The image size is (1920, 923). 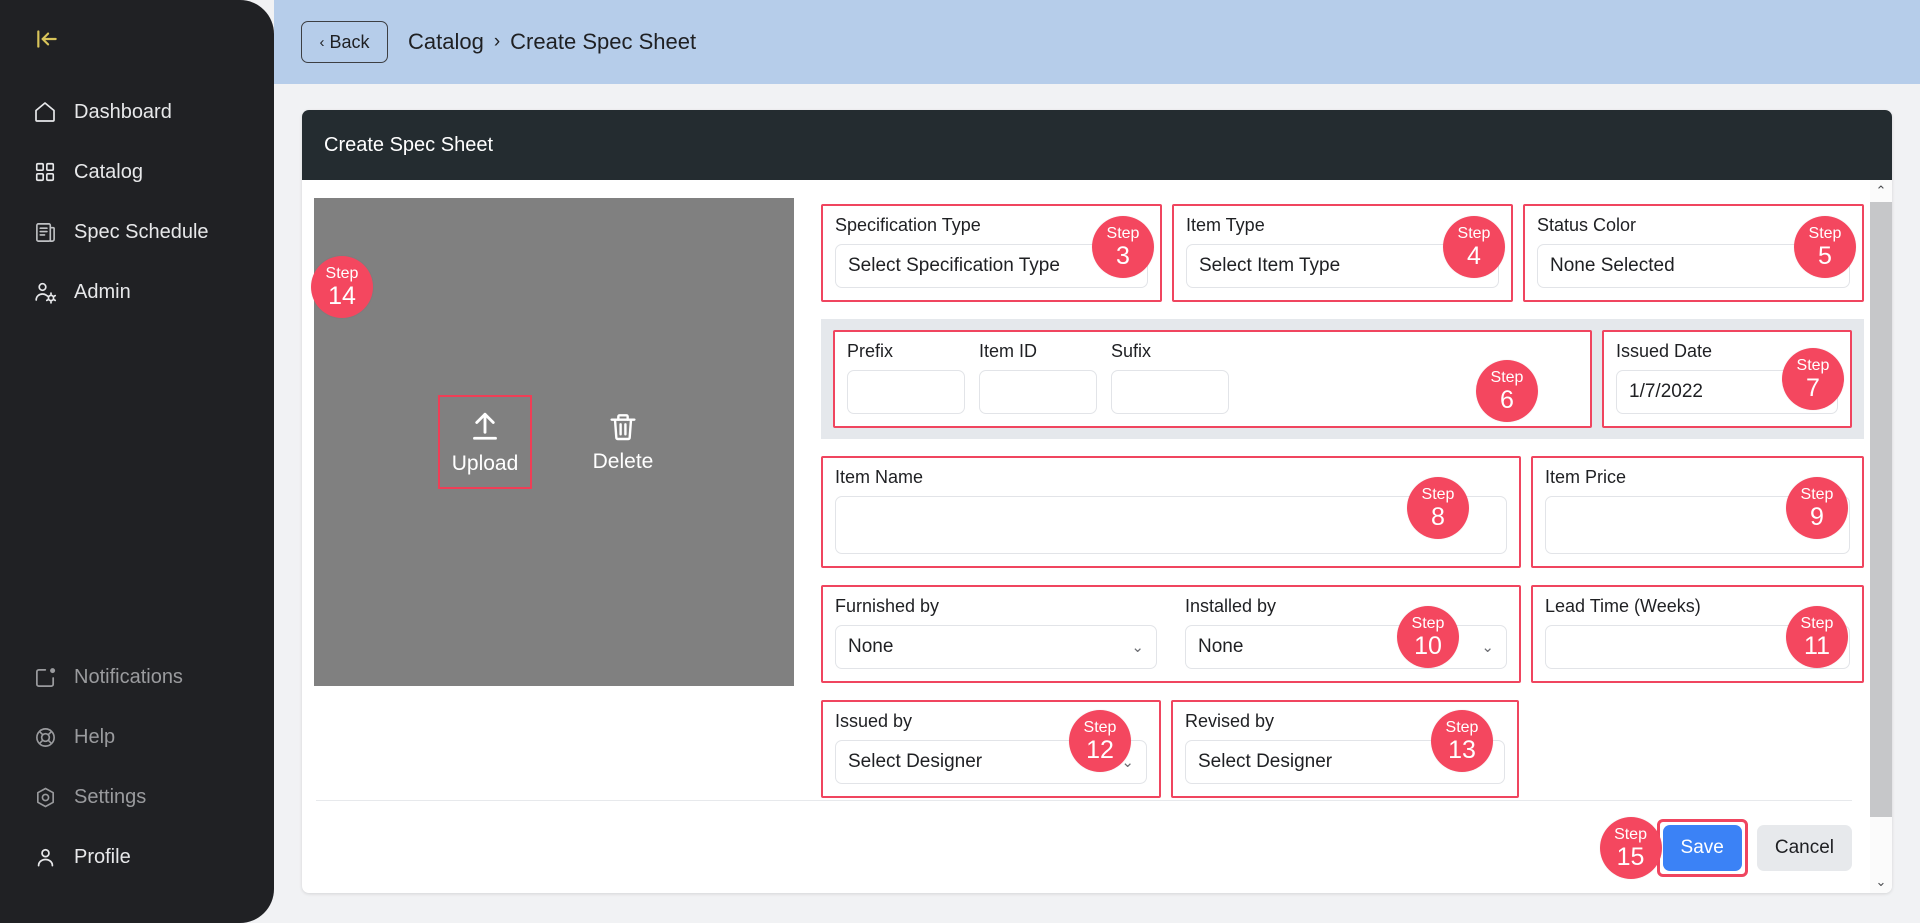 I want to click on field-sufix: Sufix, so click(x=1170, y=377).